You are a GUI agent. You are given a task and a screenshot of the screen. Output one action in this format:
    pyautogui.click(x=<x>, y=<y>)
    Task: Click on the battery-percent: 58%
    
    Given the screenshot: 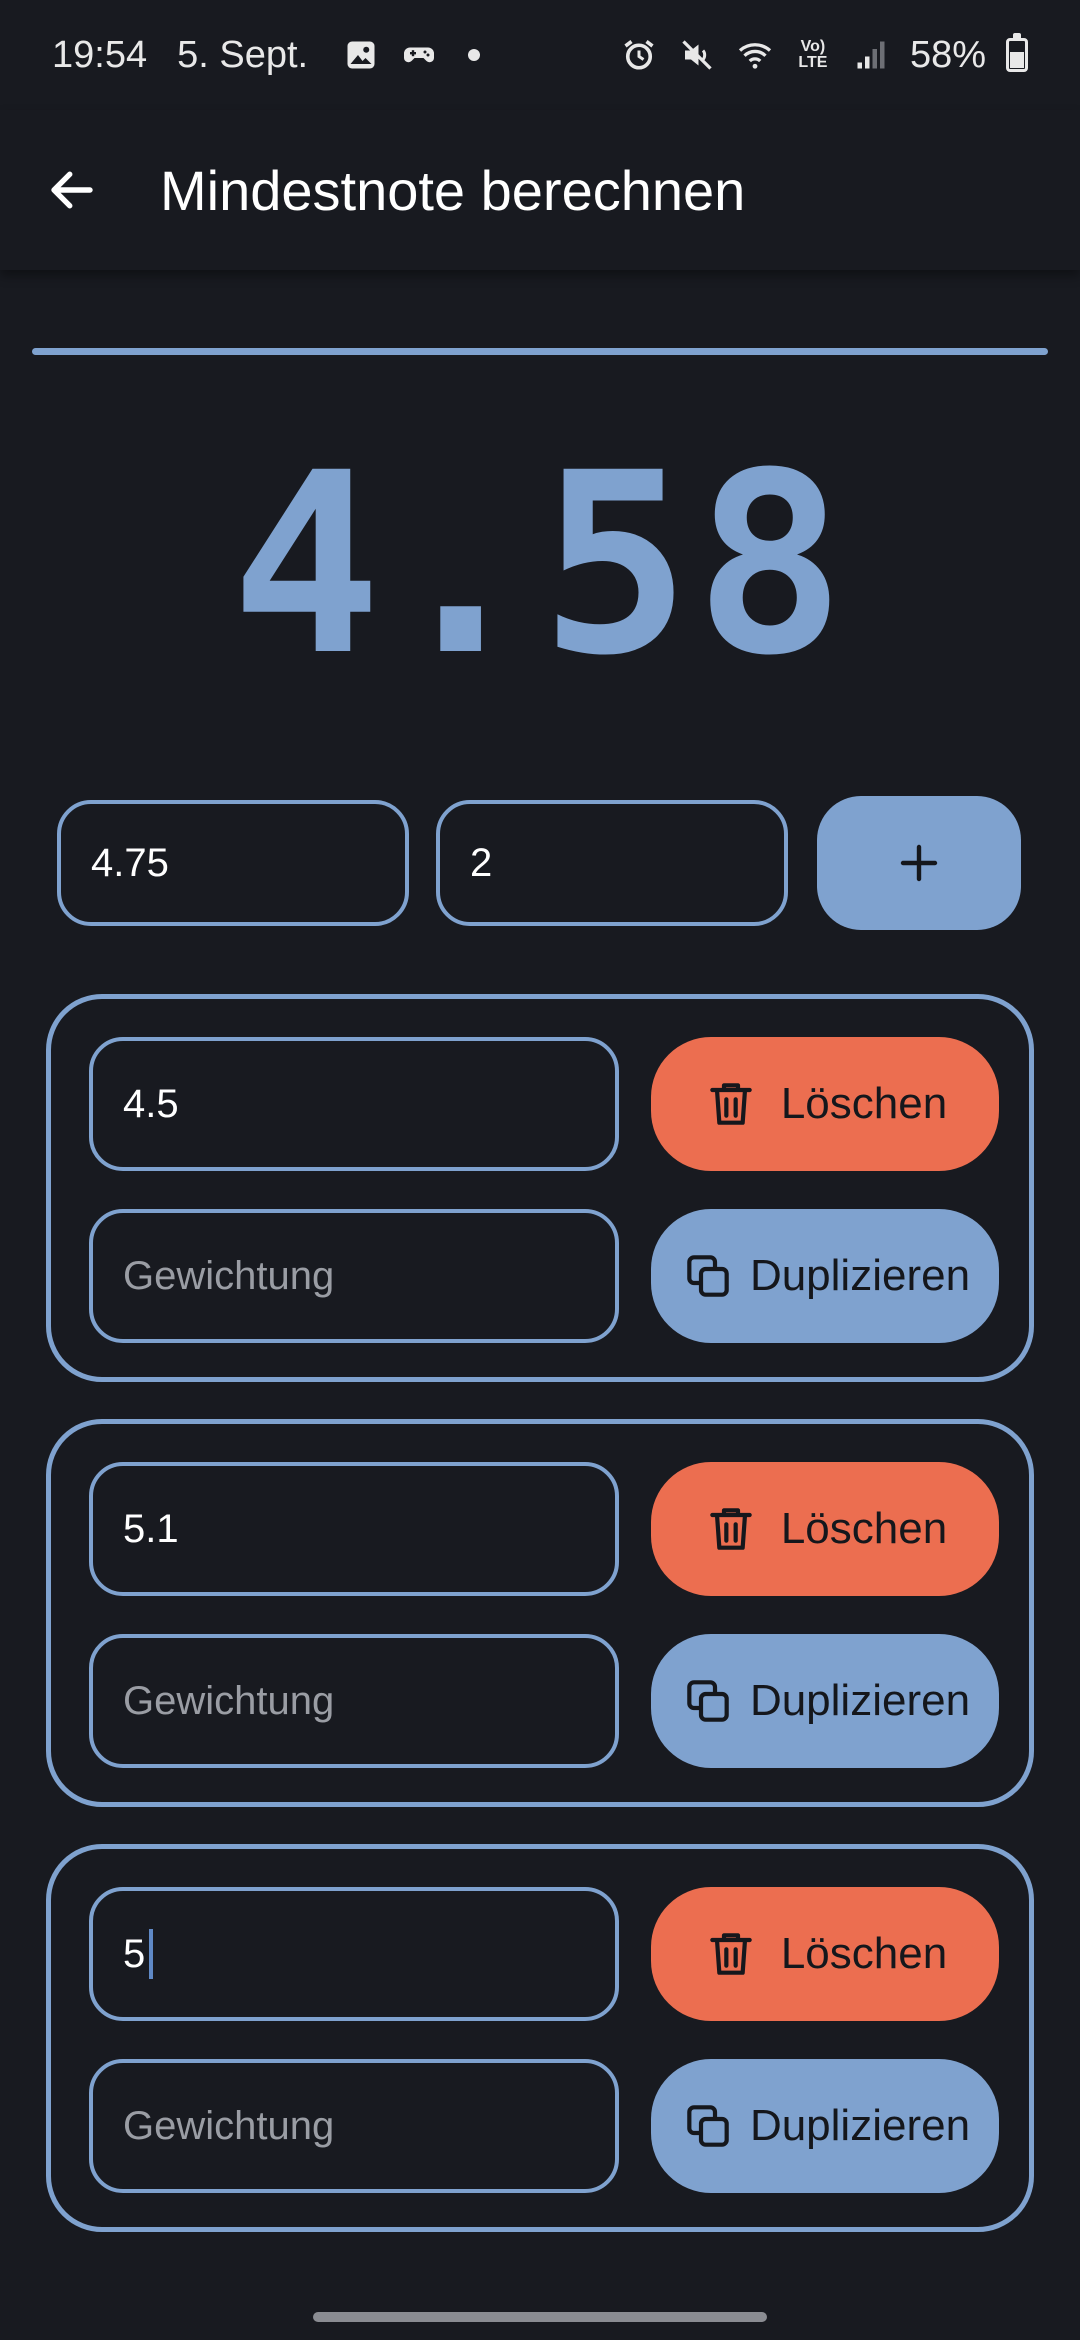 What is the action you would take?
    pyautogui.click(x=947, y=54)
    